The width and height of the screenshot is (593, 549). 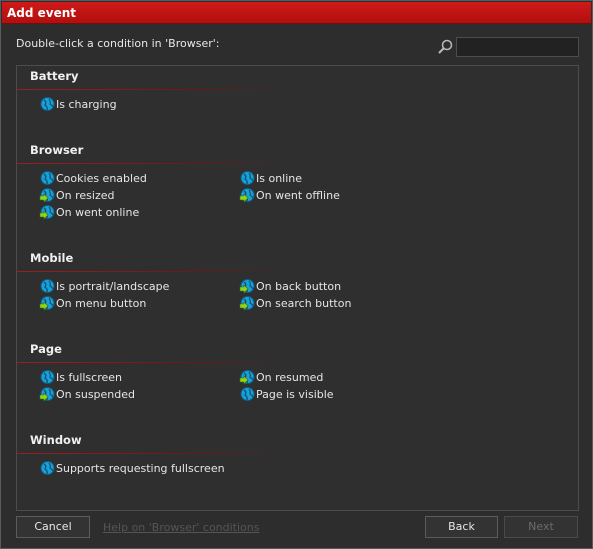 I want to click on help-link: Help on 'Browser' conditions, so click(x=181, y=527).